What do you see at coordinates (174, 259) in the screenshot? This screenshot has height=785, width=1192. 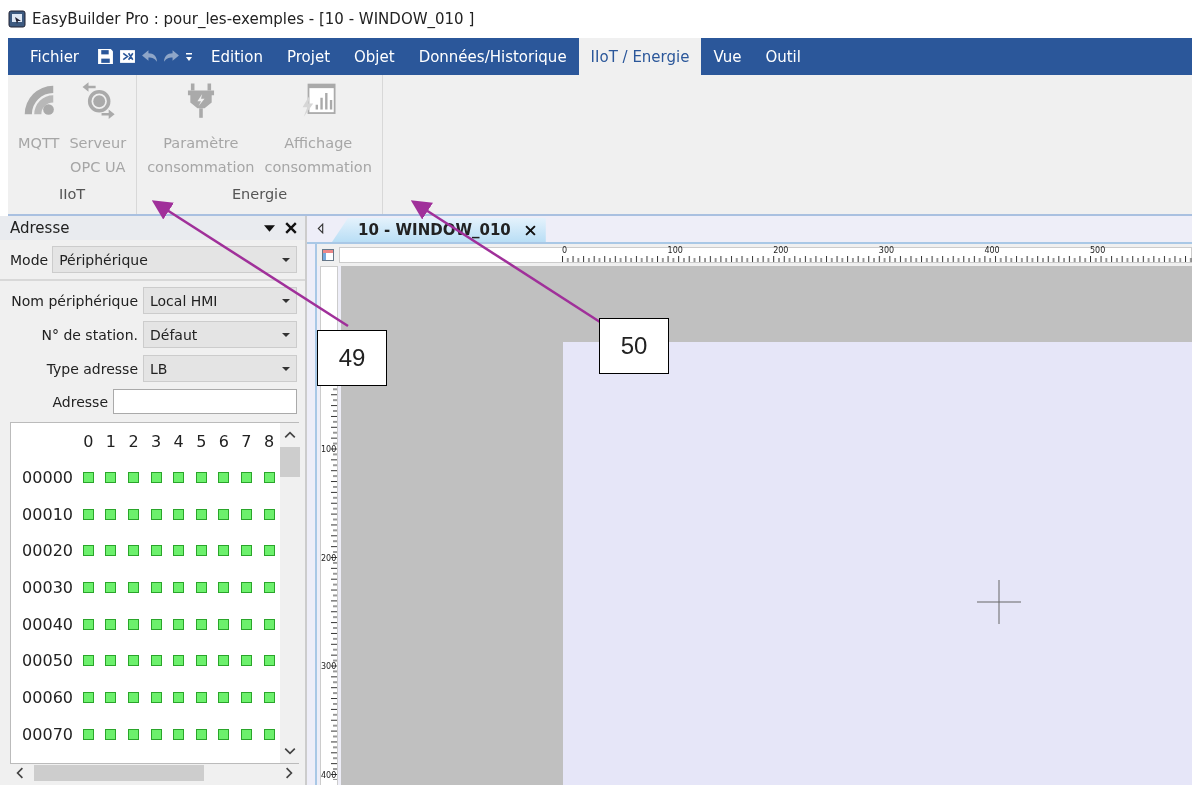 I see `mode-dropdown: Périphérique` at bounding box center [174, 259].